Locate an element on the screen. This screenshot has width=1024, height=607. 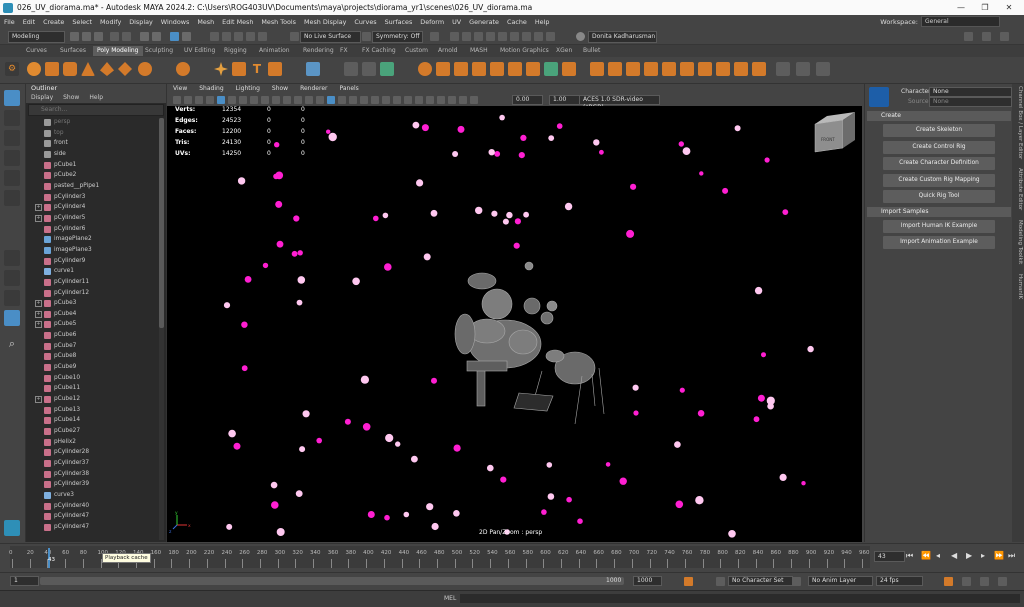
use-all-lights-icon is located at coordinates (364, 100).